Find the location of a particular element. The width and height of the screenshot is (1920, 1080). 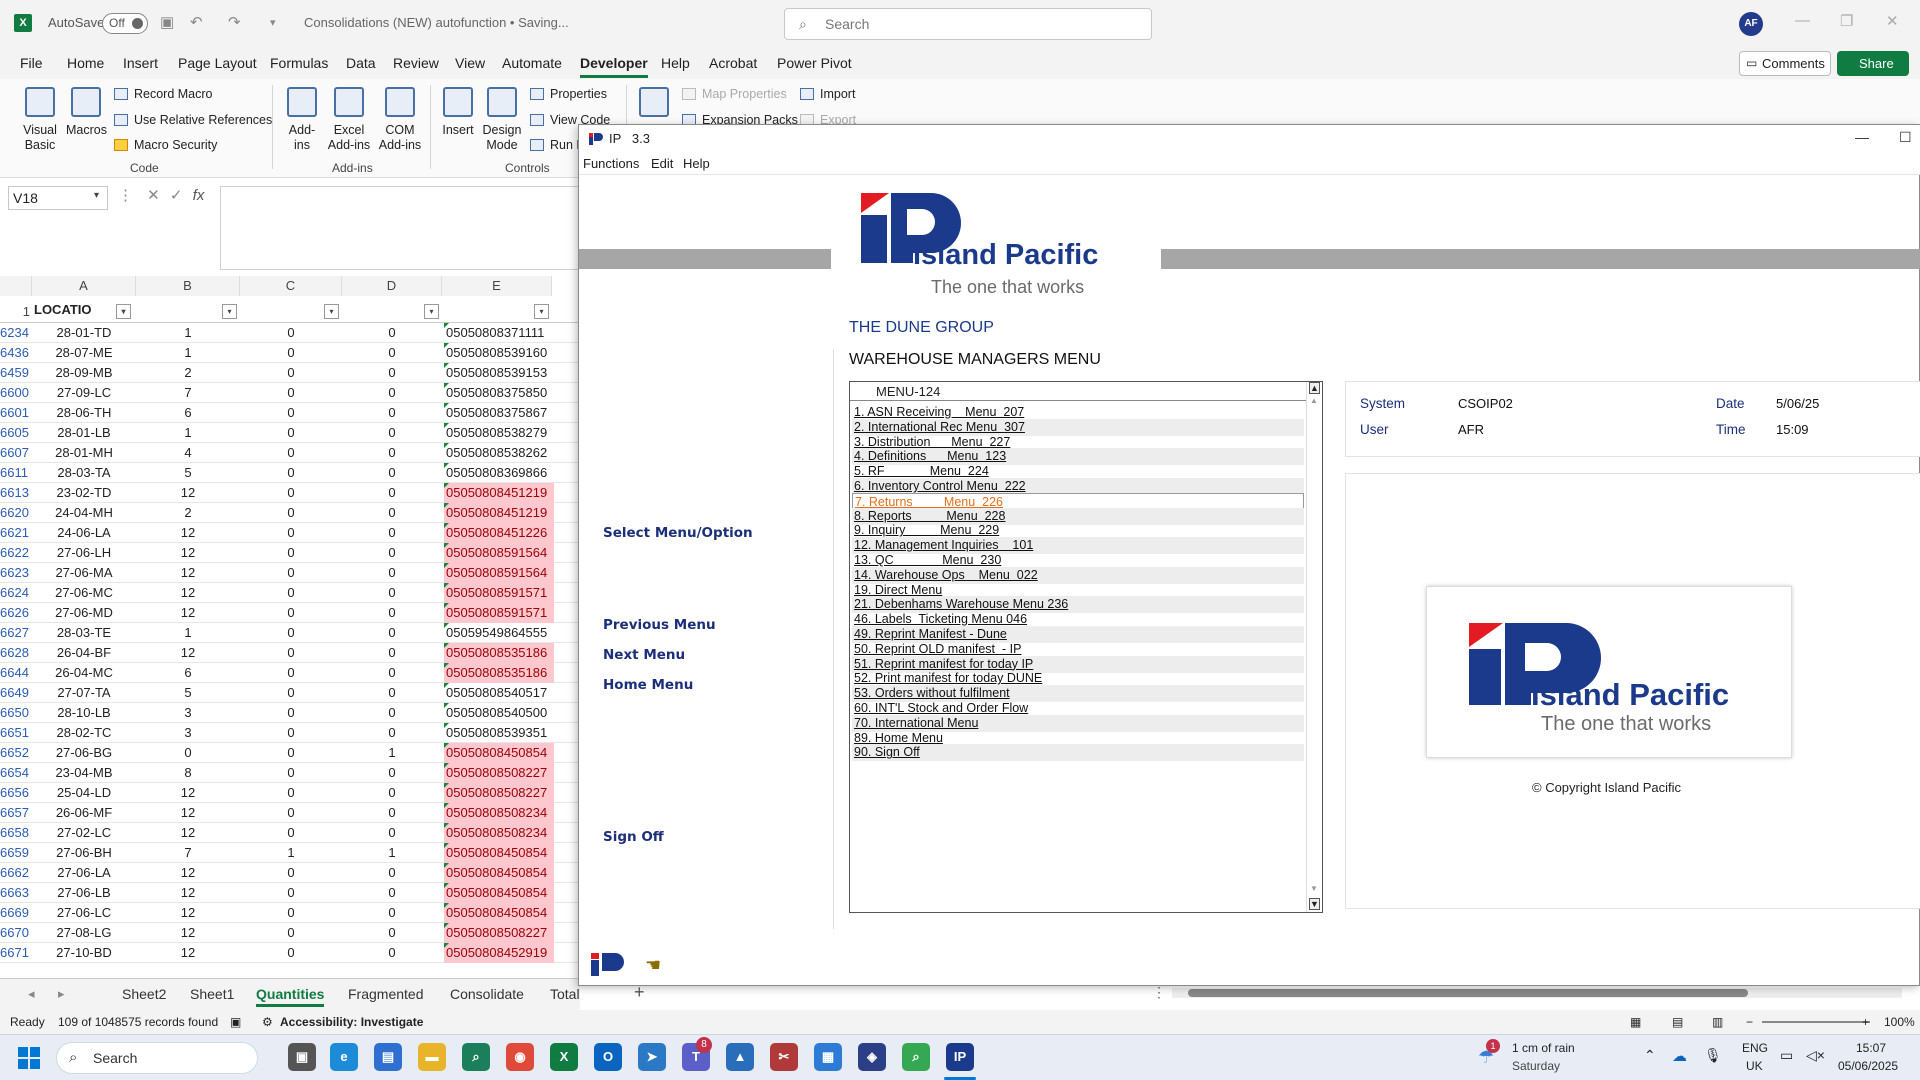

remote-icon: ◈ is located at coordinates (872, 1057).